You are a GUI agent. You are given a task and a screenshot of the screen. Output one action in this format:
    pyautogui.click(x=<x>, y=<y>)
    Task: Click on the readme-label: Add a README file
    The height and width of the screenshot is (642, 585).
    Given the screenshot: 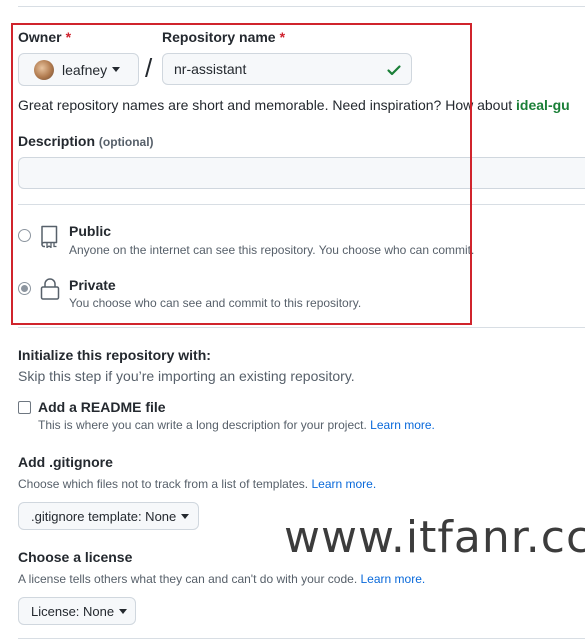 What is the action you would take?
    pyautogui.click(x=102, y=407)
    